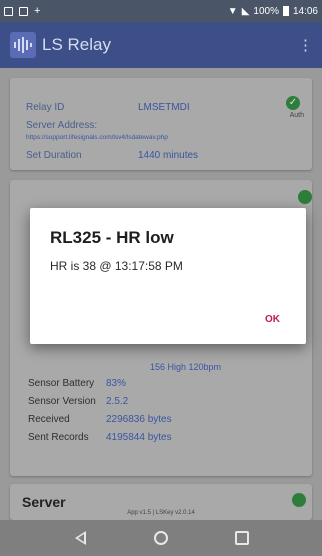  Describe the element at coordinates (168, 155) in the screenshot. I see `set-duration-value: 1440 minutes` at that location.